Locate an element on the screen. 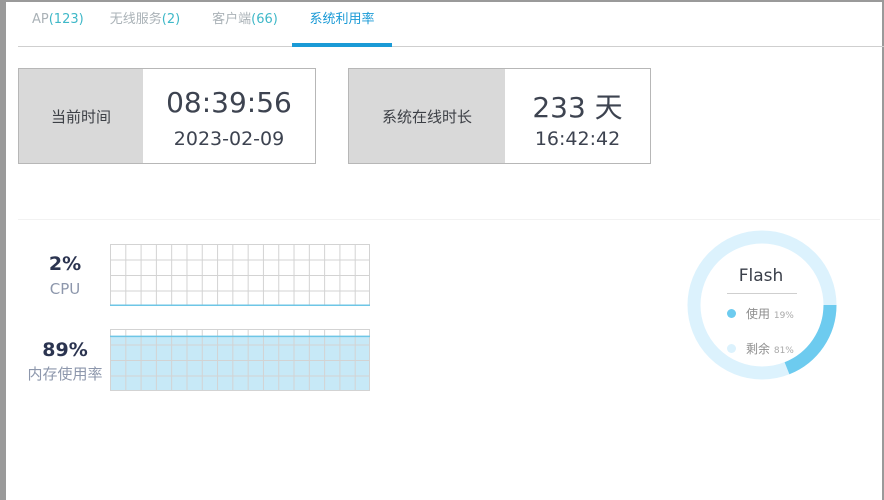  tab-bar: AP(123) 无线服务(2) 客户端(66) 系统利用率 is located at coordinates (451, 23).